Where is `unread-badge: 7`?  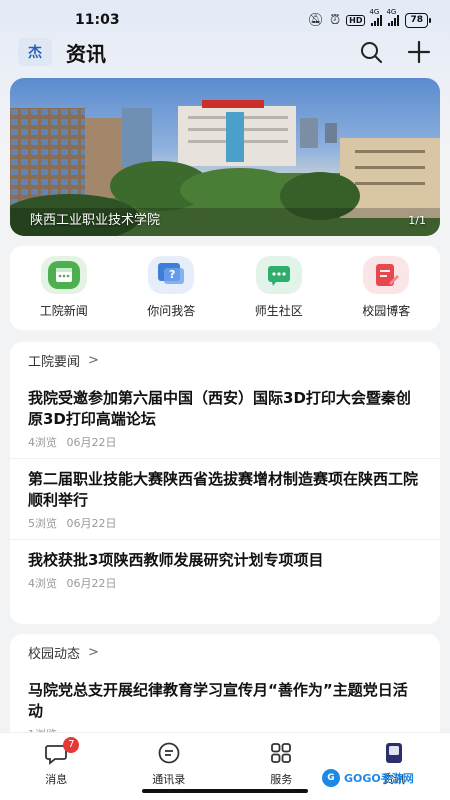 unread-badge: 7 is located at coordinates (71, 745).